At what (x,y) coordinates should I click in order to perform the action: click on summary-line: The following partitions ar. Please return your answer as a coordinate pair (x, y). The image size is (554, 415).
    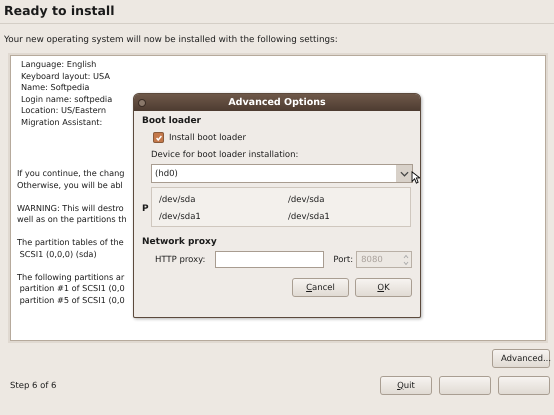
    Looking at the image, I should click on (70, 277).